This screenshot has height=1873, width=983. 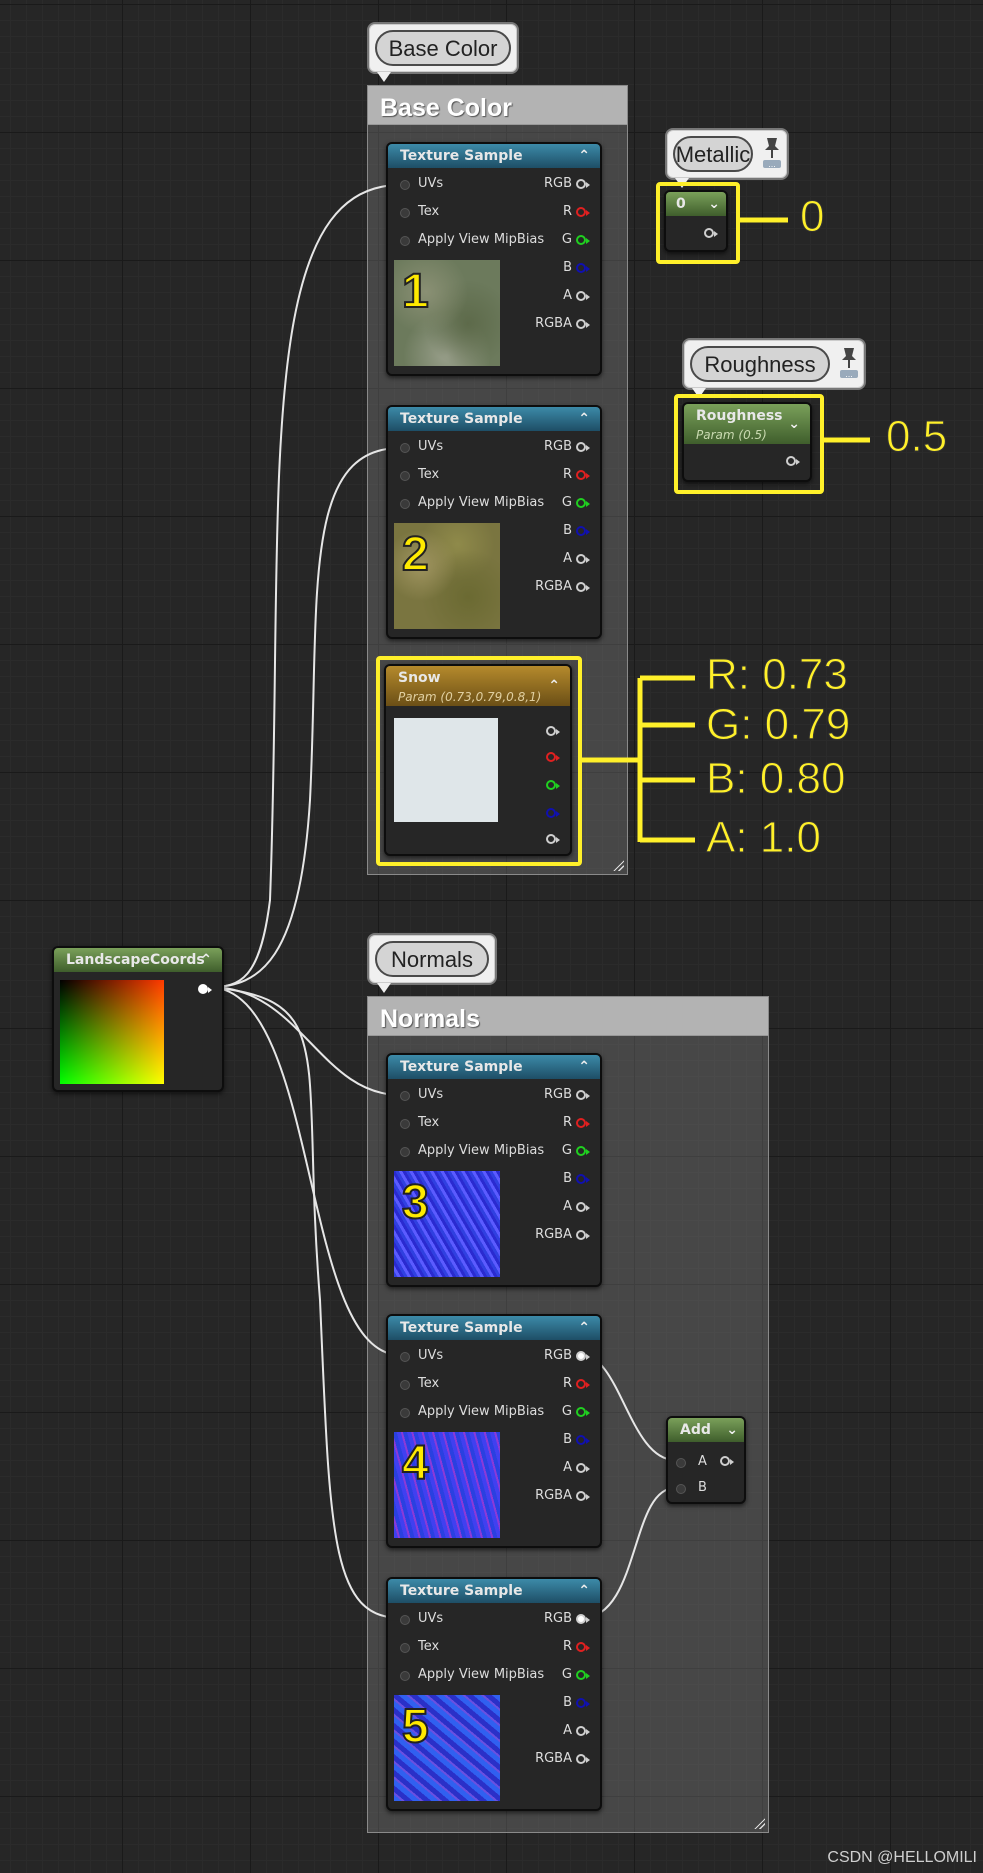 I want to click on landscape-coords-node: LandscapeCoords ⌃, so click(x=138, y=1019).